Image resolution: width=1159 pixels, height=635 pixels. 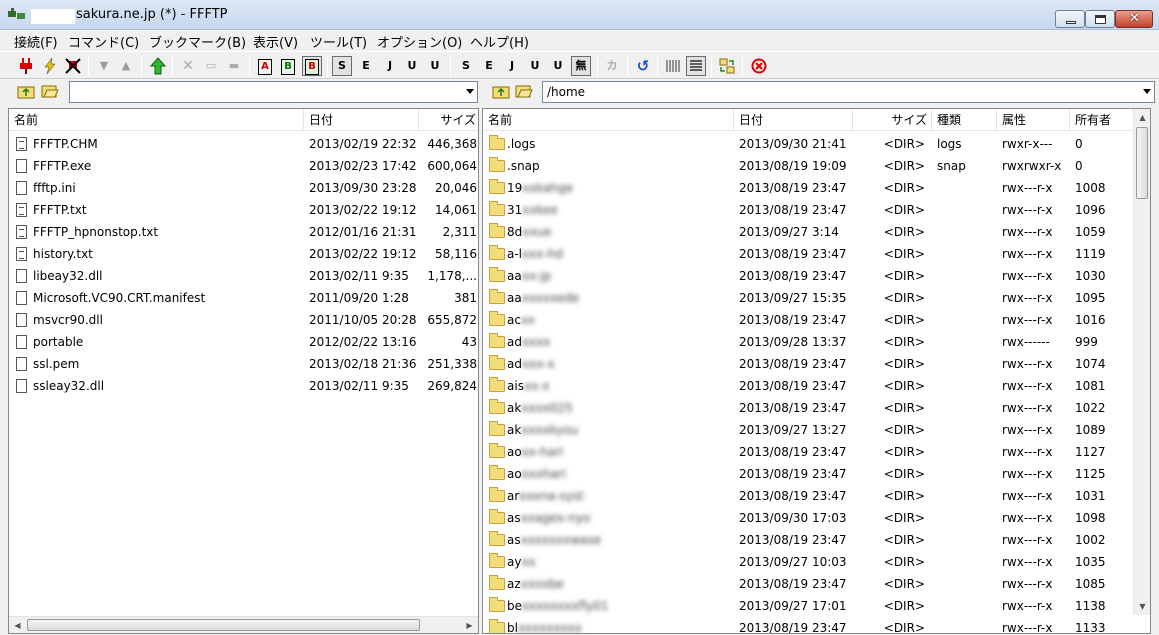 What do you see at coordinates (1100, 19) in the screenshot?
I see `maximize-button` at bounding box center [1100, 19].